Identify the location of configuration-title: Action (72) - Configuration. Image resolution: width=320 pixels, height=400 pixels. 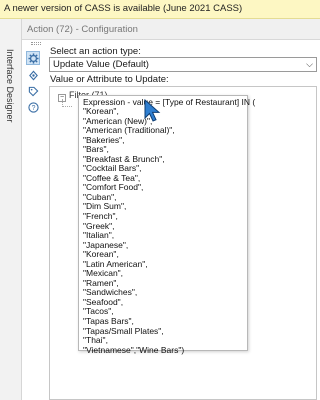
(82, 29).